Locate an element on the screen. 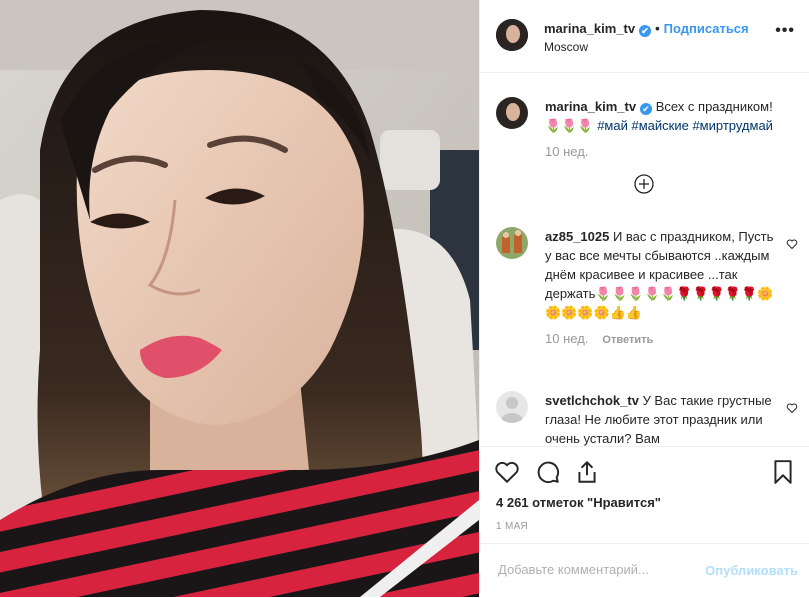 The width and height of the screenshot is (809, 598). author-username: marina_kim_tv is located at coordinates (589, 28).